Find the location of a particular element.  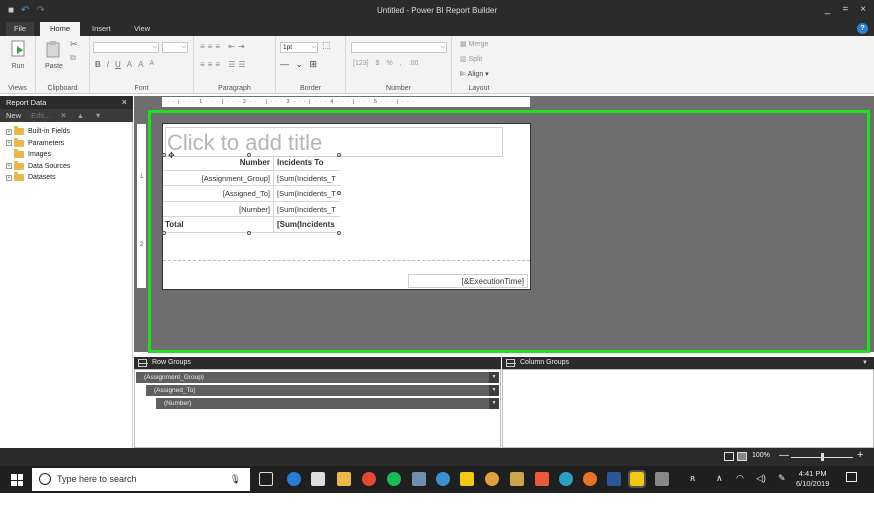

taskbar-search-box: Type here to search 🎙 is located at coordinates (141, 479).